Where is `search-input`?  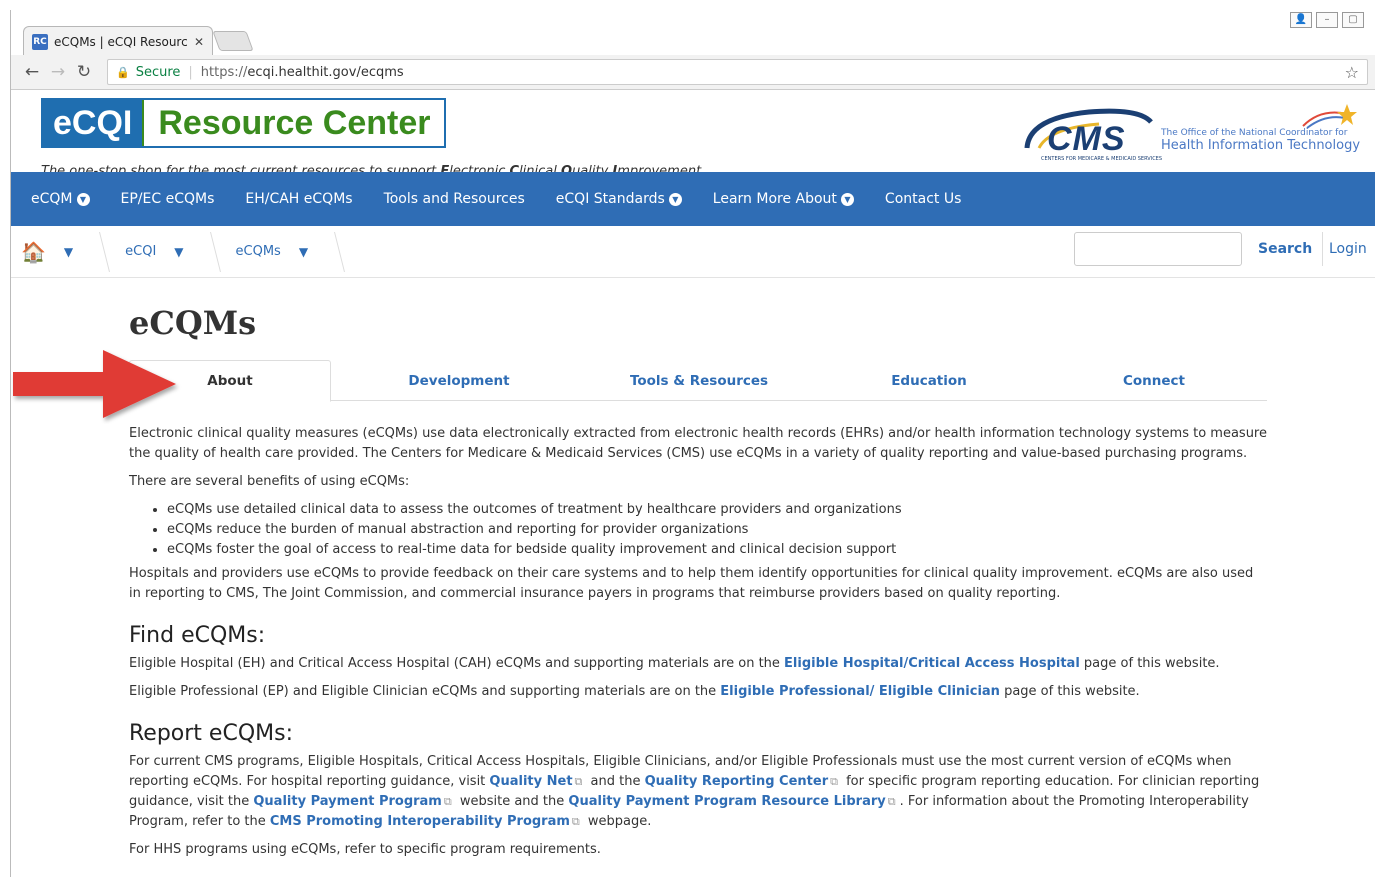 search-input is located at coordinates (1158, 249).